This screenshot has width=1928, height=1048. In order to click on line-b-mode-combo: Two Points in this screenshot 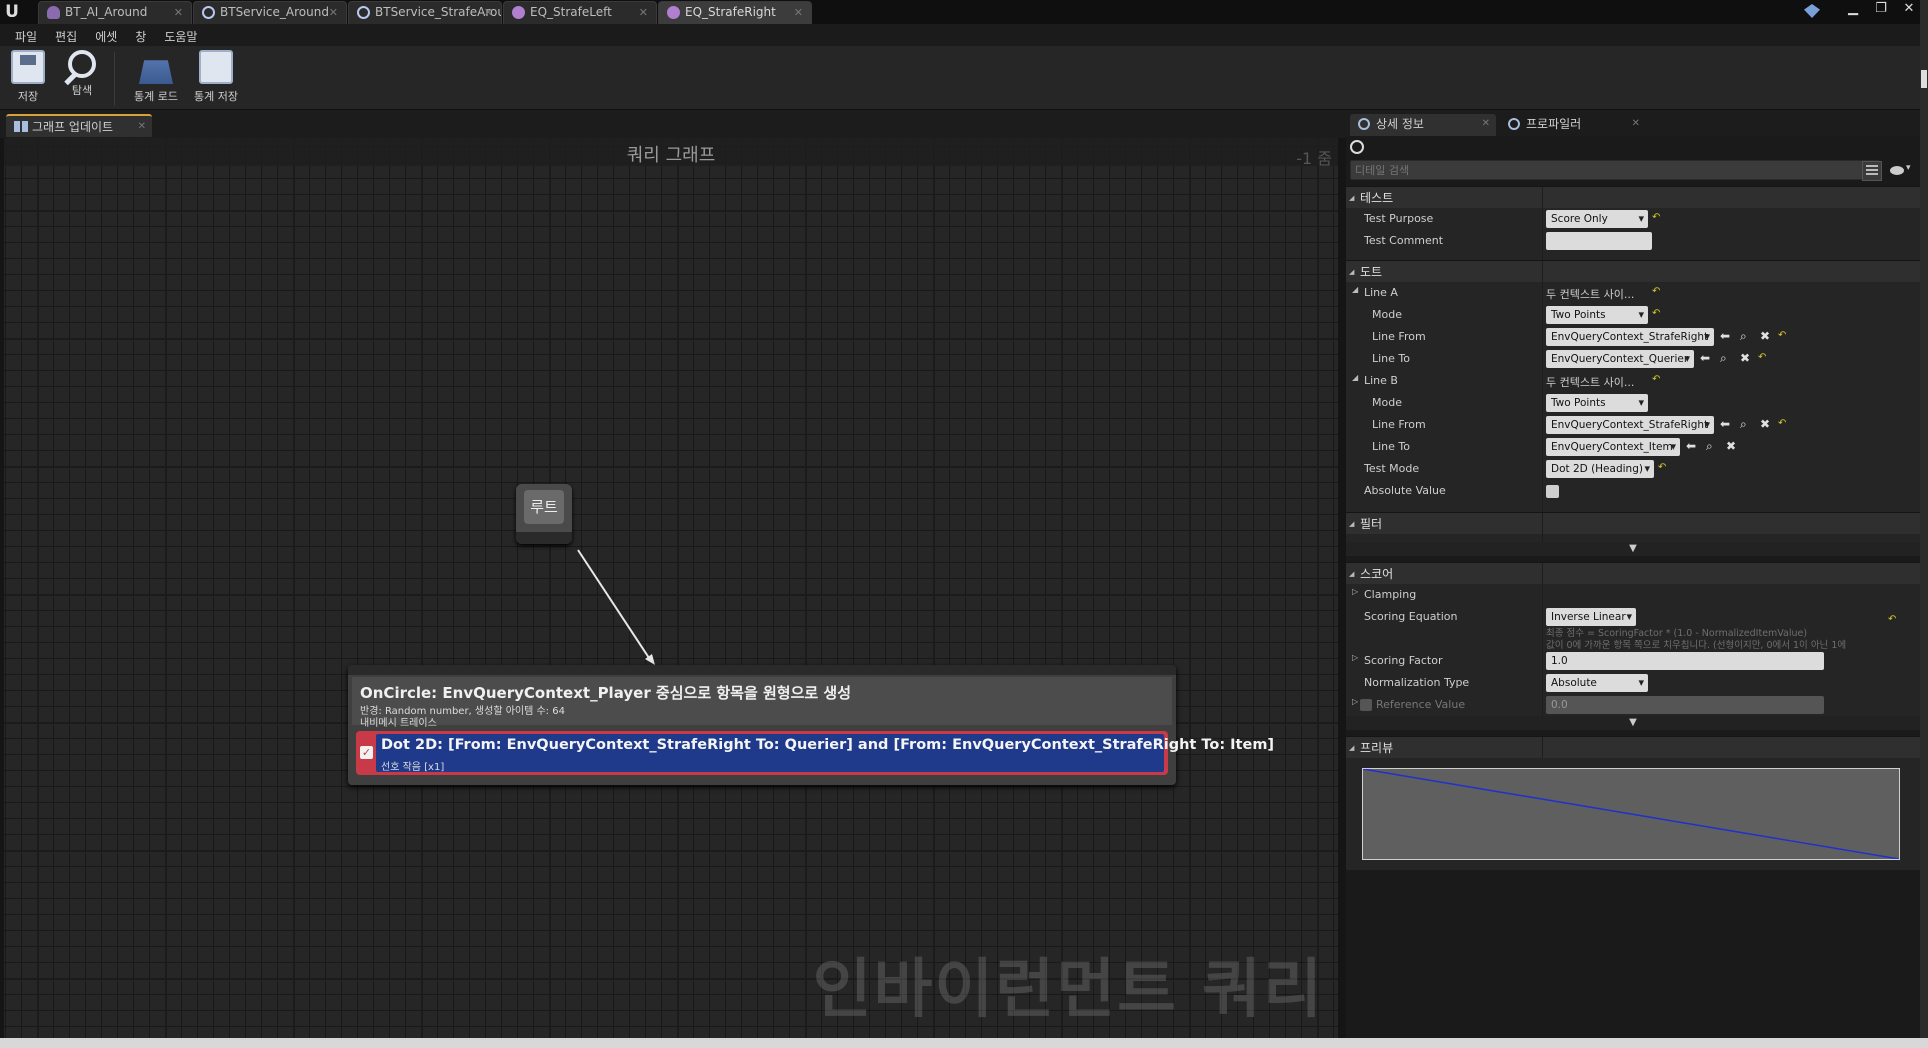, I will do `click(1597, 403)`.